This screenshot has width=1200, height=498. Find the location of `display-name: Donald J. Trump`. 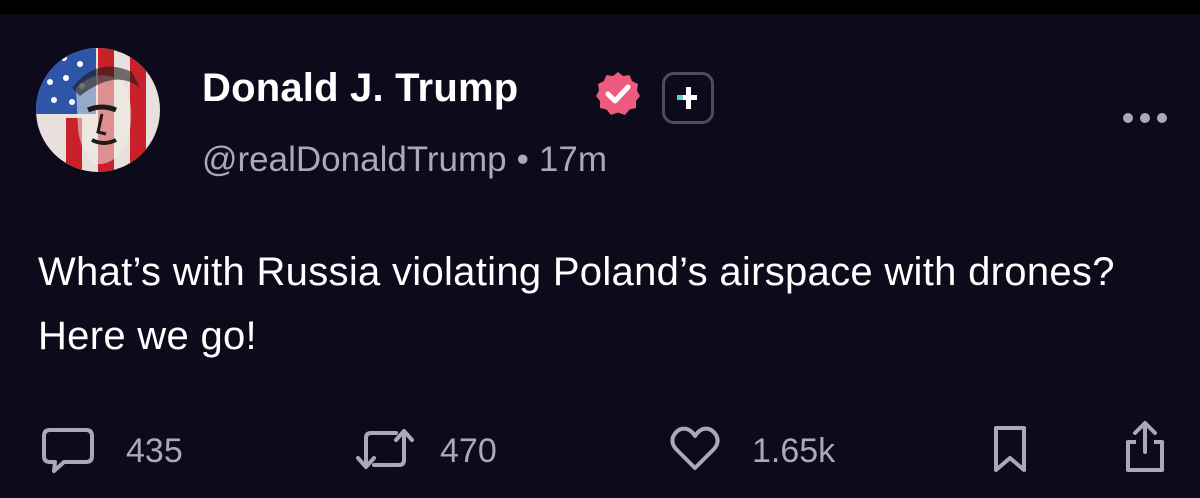

display-name: Donald J. Trump is located at coordinates (360, 88).